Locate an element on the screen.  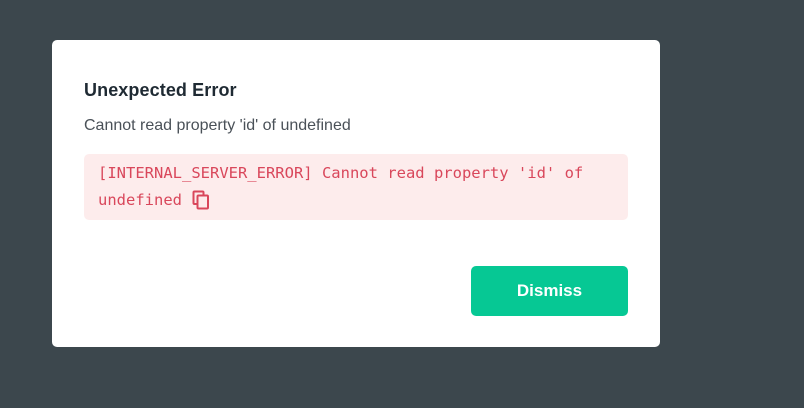
error-message: Cannot read property 'id' of undefined is located at coordinates (217, 125).